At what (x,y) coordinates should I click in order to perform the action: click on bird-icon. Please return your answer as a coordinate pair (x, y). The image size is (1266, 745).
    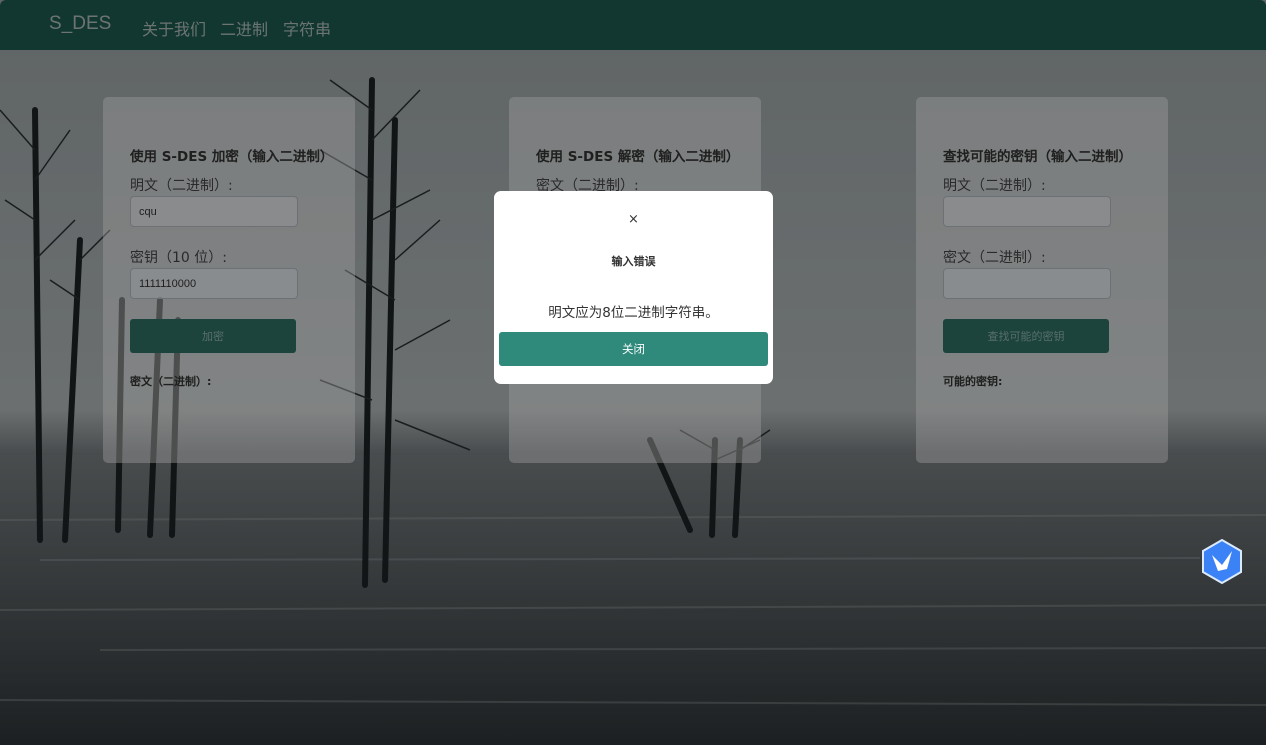
    Looking at the image, I should click on (1222, 561).